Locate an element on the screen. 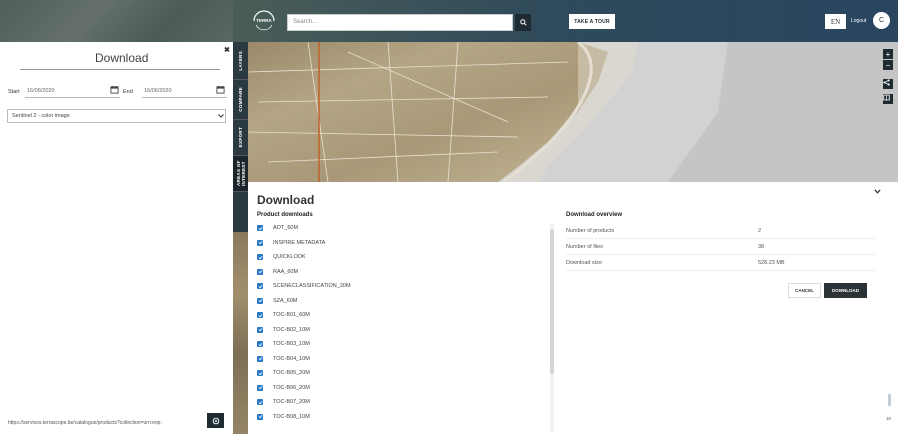  product-label: TOC-B06_20M is located at coordinates (291, 387).